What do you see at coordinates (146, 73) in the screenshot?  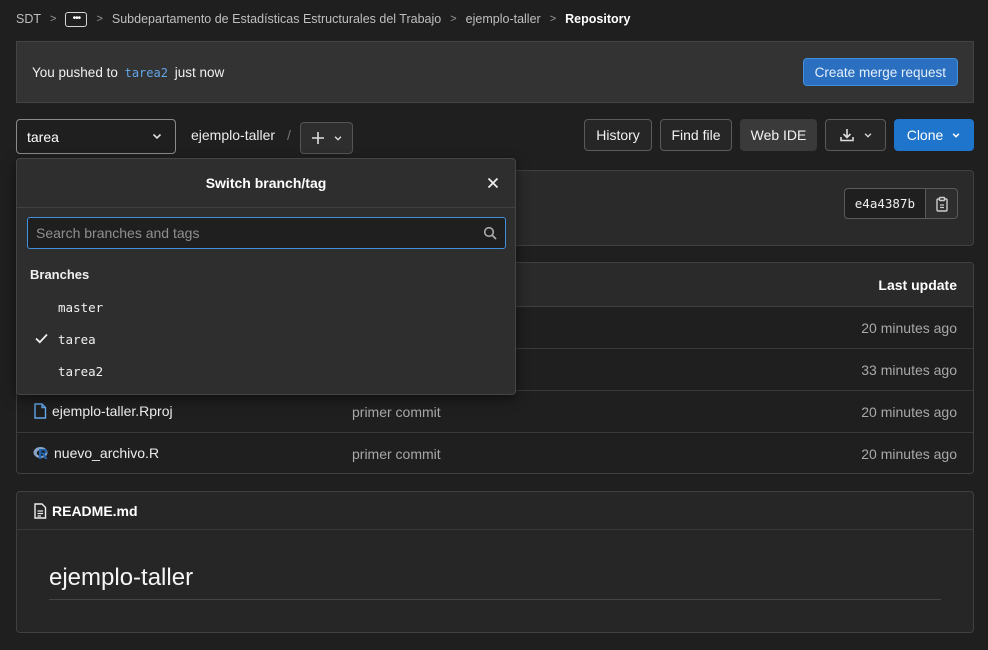 I see `alert-branch-link: tarea2` at bounding box center [146, 73].